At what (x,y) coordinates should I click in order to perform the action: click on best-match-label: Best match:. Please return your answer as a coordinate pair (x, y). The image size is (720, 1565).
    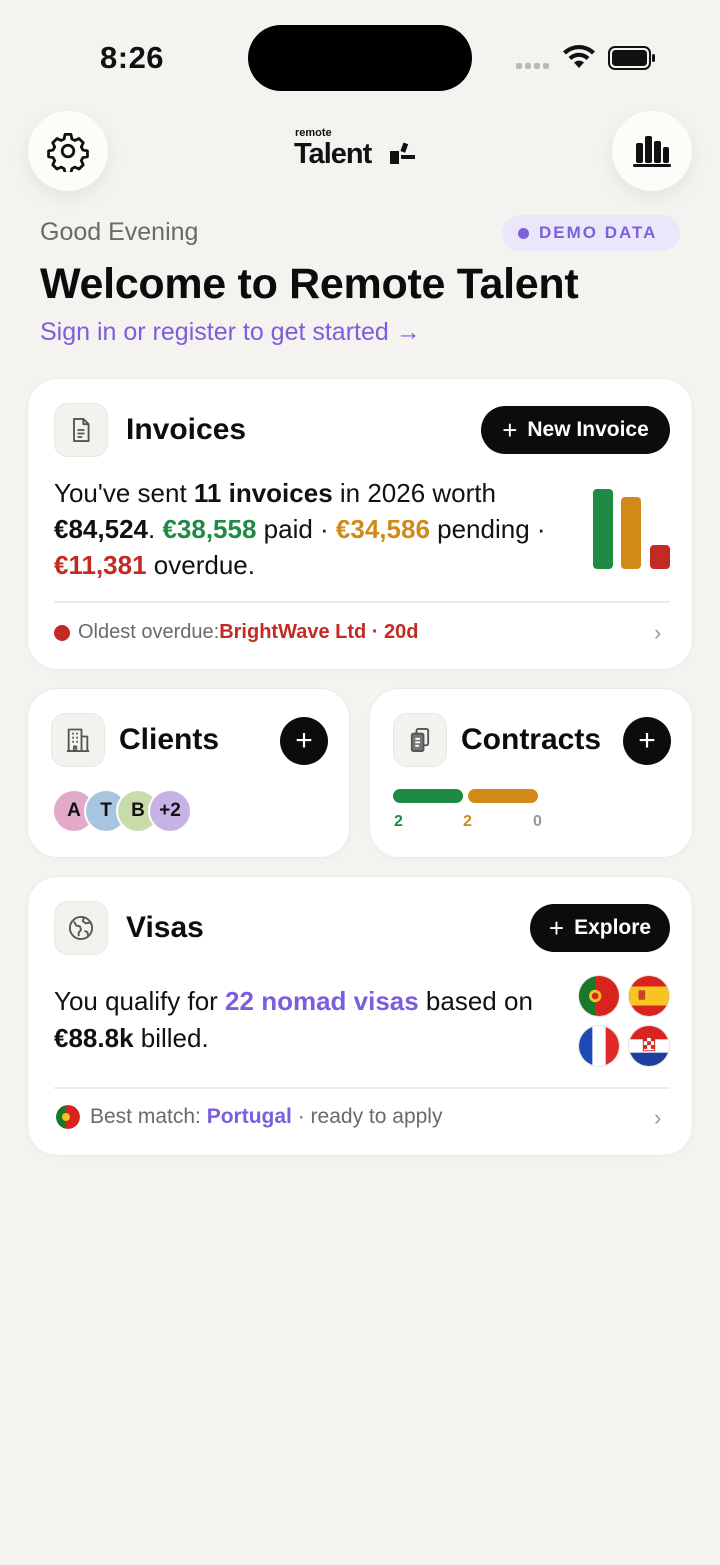
    Looking at the image, I should click on (148, 1116).